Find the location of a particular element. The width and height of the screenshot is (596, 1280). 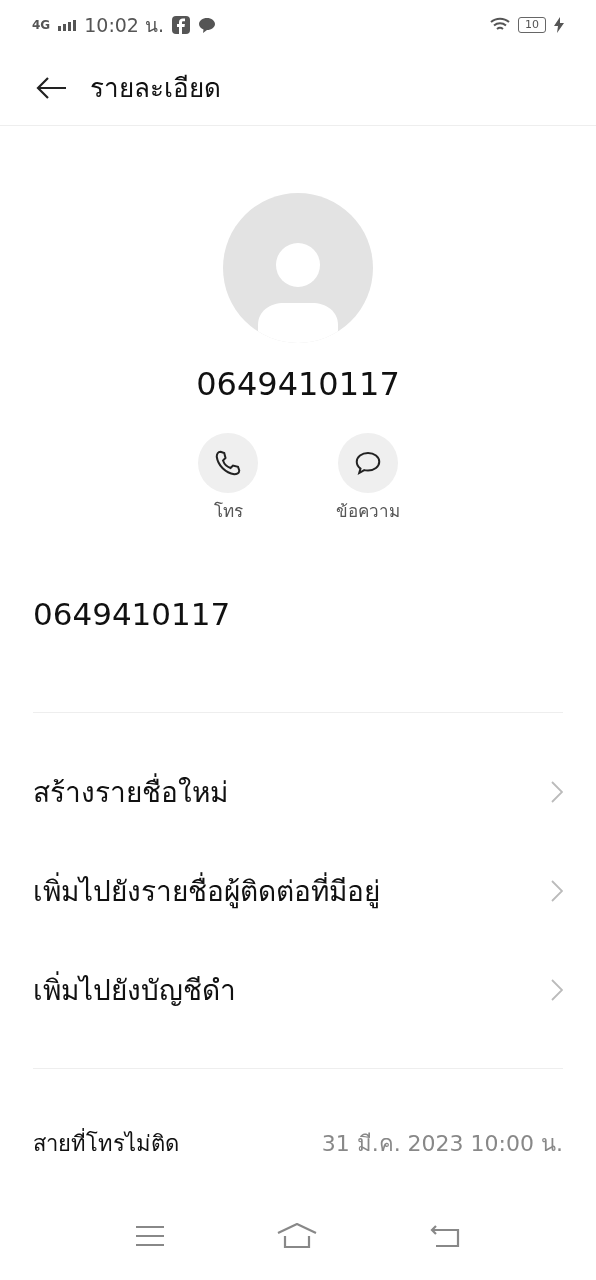

phone-icon is located at coordinates (228, 463).